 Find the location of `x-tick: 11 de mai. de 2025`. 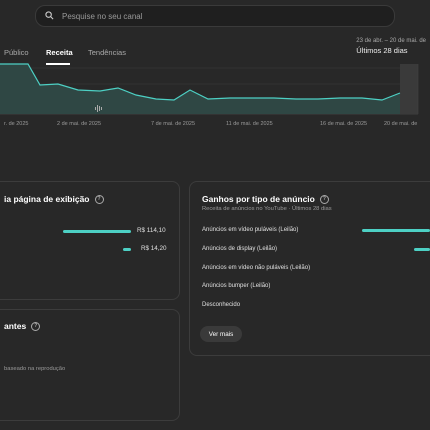

x-tick: 11 de mai. de 2025 is located at coordinates (249, 124).